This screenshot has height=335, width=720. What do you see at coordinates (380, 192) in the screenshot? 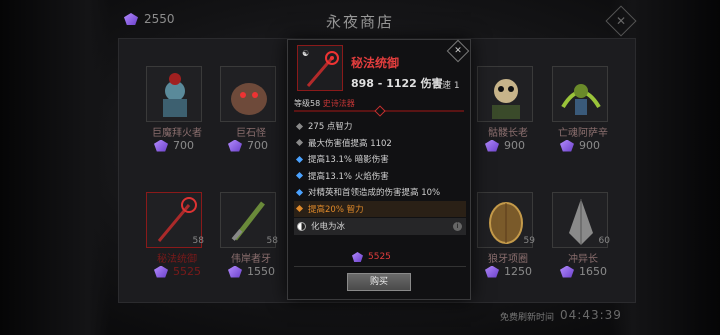
I see `stat-line: 对精英和首领造成的伤害提高 10%` at bounding box center [380, 192].